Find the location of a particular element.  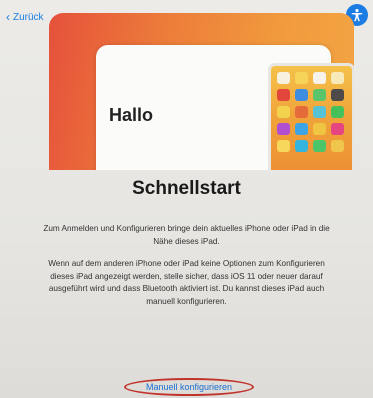

back-button: ‹ Zurück is located at coordinates (25, 17).